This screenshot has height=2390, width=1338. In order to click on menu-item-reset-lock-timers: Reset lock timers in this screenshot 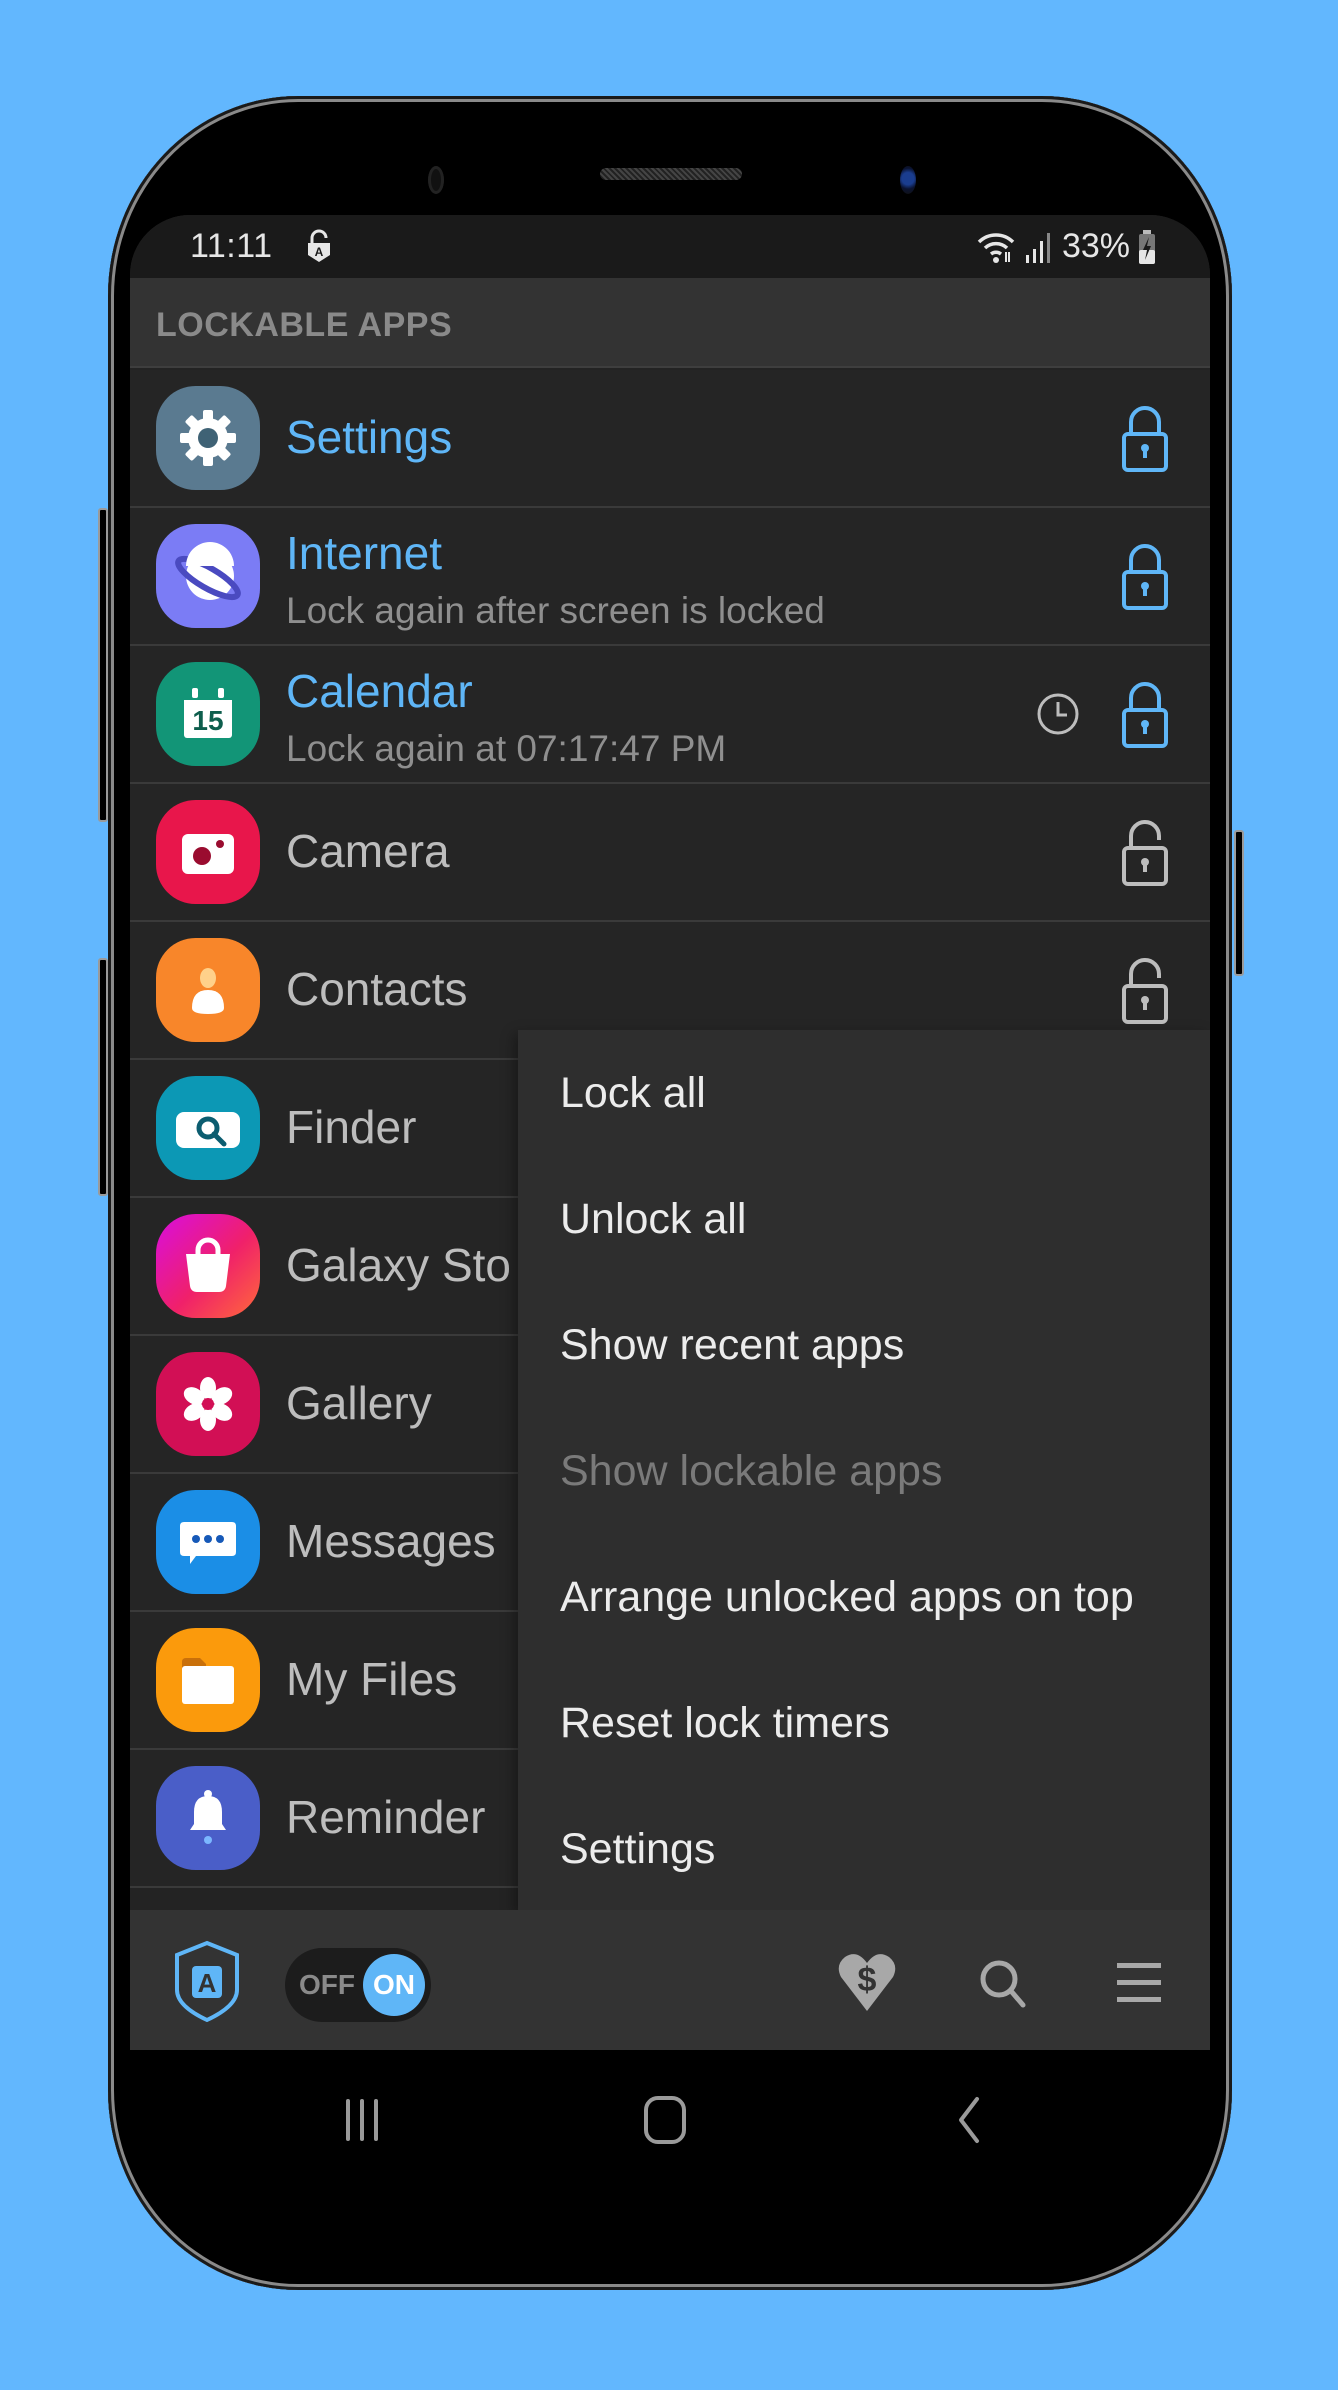, I will do `click(864, 1723)`.